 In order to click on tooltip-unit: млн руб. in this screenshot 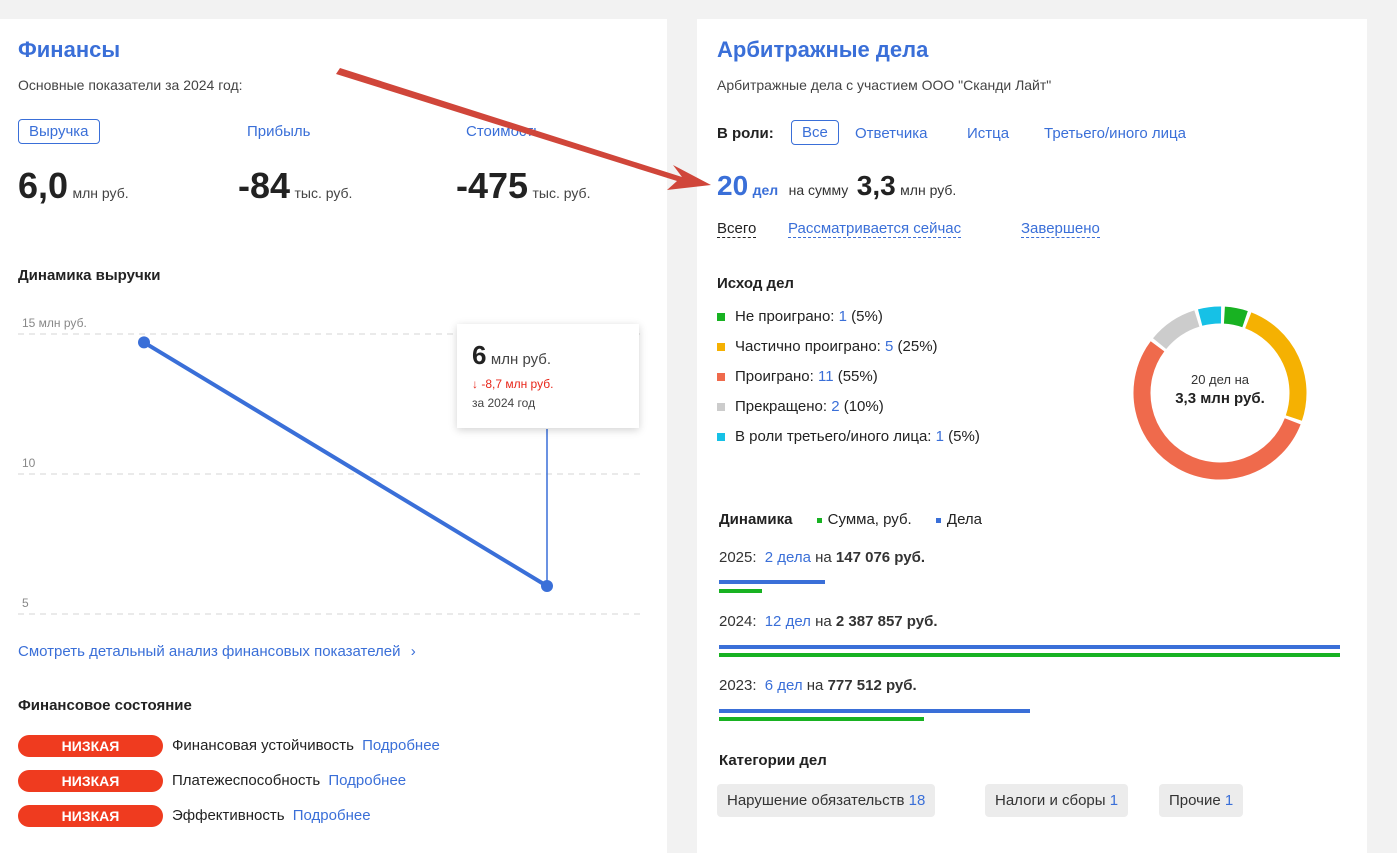, I will do `click(521, 359)`.